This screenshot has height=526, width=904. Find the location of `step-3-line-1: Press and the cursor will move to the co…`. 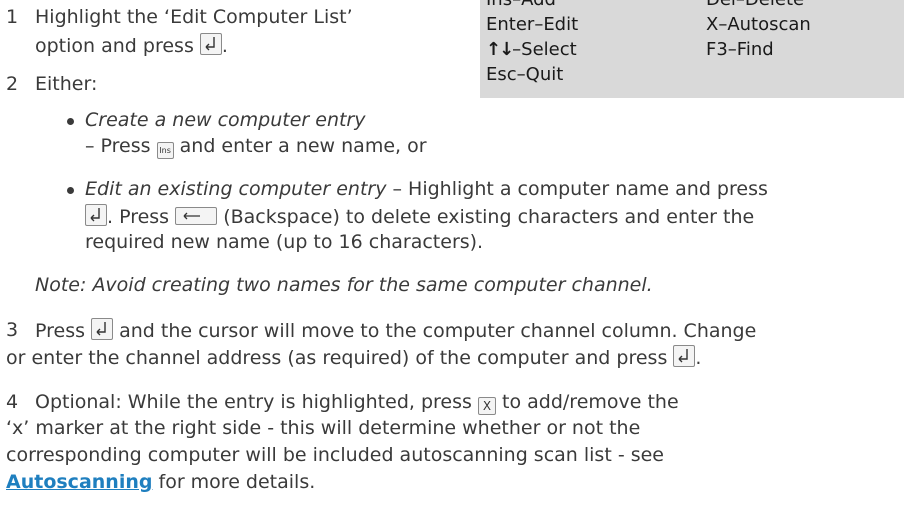

step-3-line-1: Press and the cursor will move to the co… is located at coordinates (396, 330).